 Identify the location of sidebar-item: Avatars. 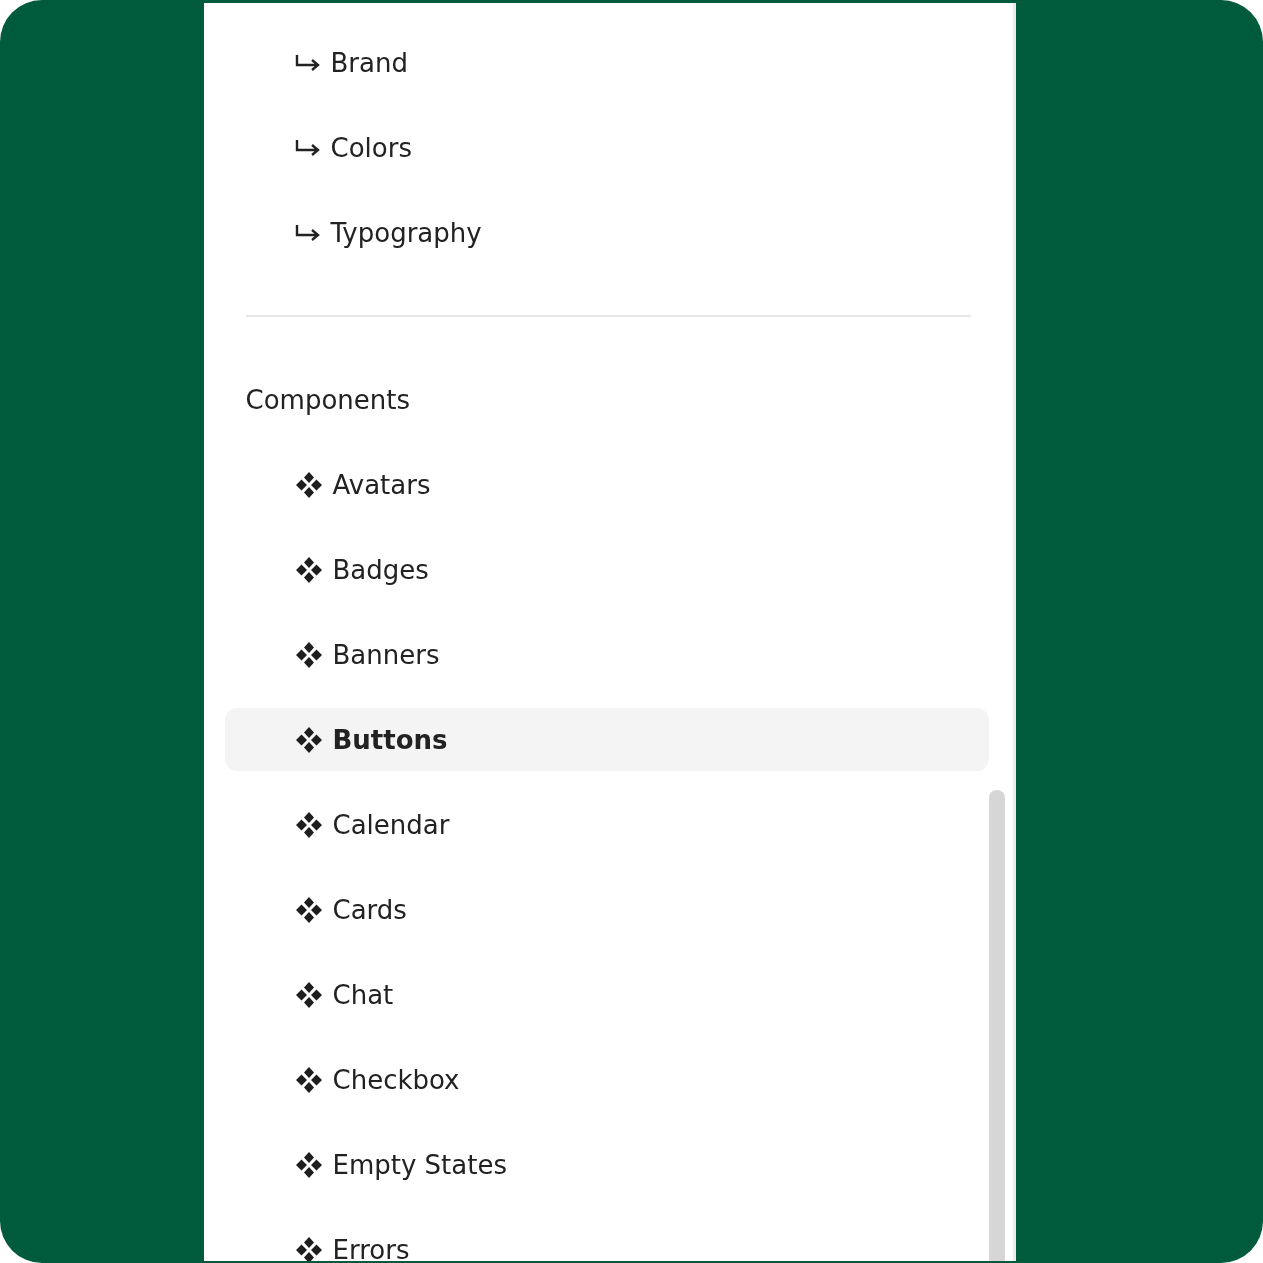
(606, 484).